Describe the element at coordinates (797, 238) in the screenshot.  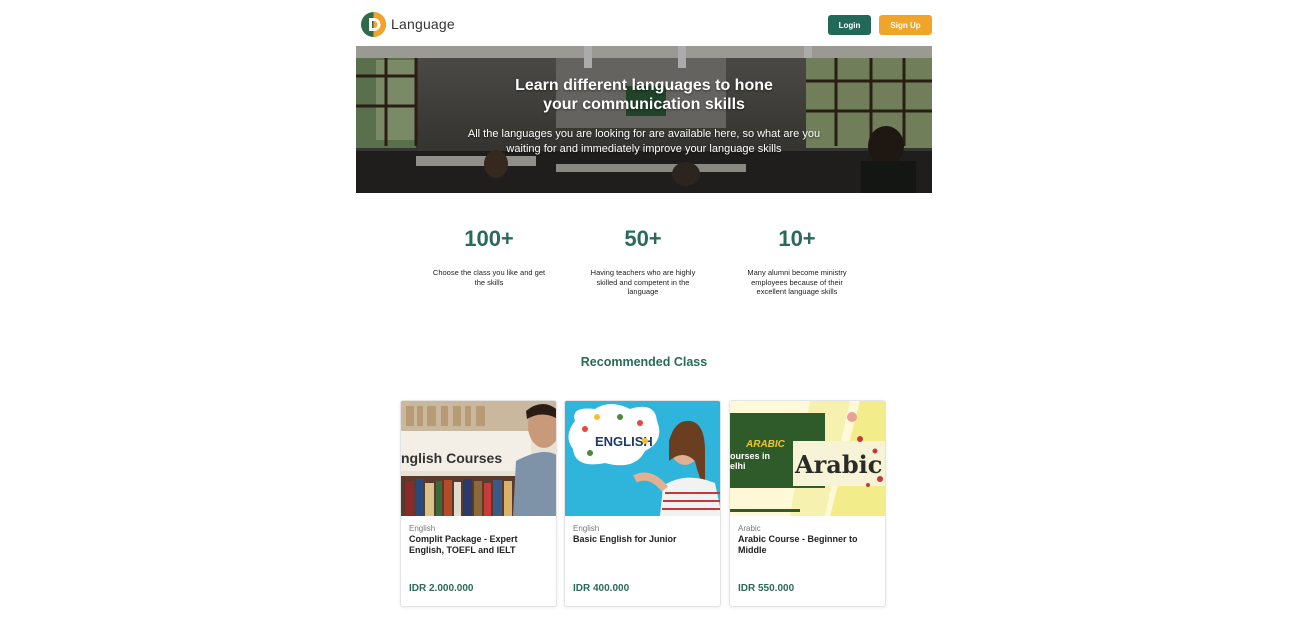
I see `stat-value: 10+` at that location.